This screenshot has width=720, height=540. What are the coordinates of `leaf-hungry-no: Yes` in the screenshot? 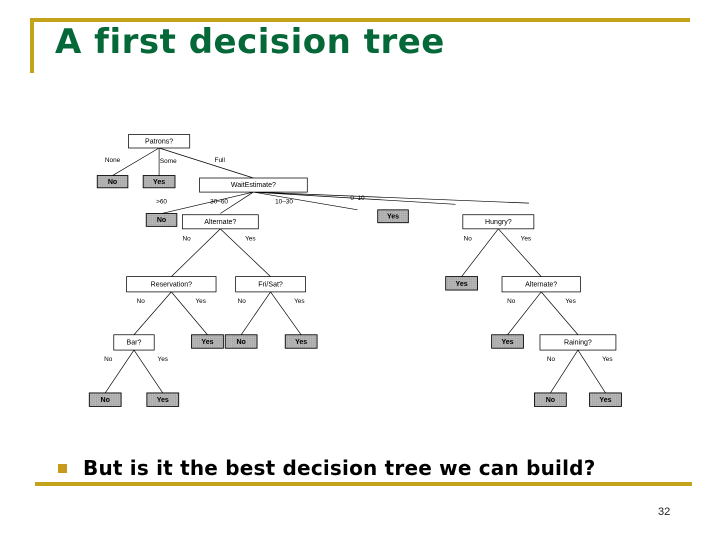 It's located at (461, 283).